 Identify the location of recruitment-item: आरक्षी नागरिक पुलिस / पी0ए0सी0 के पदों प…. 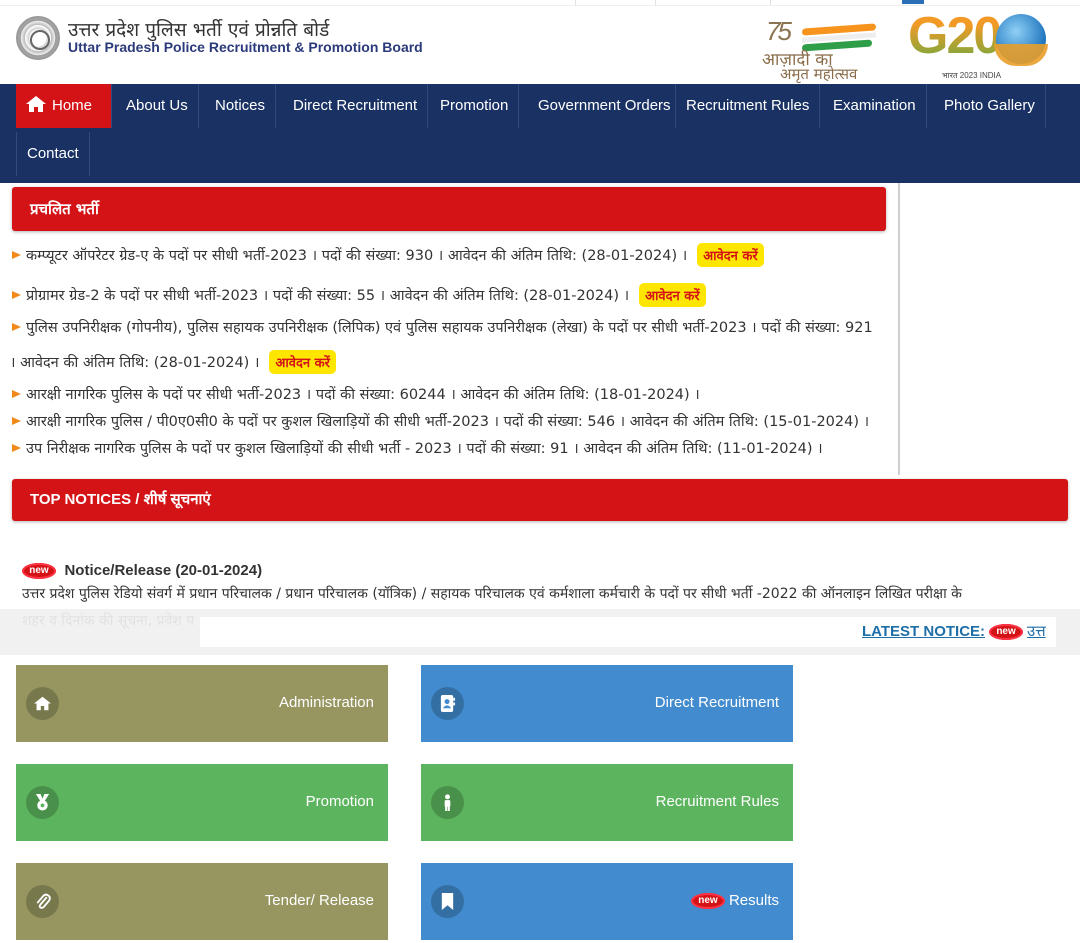
(440, 421).